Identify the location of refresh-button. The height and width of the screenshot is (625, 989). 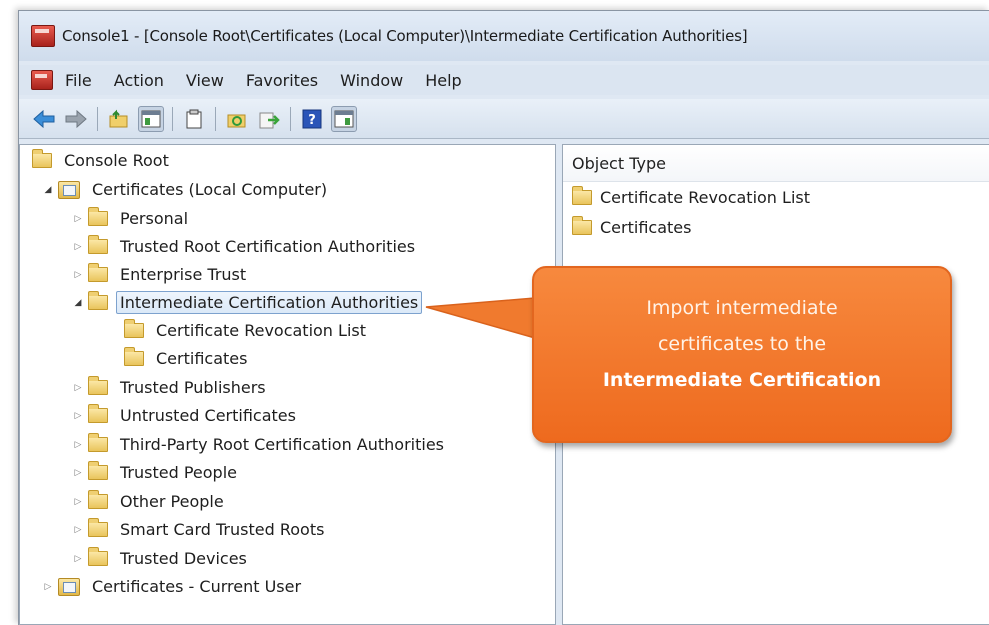
(237, 119).